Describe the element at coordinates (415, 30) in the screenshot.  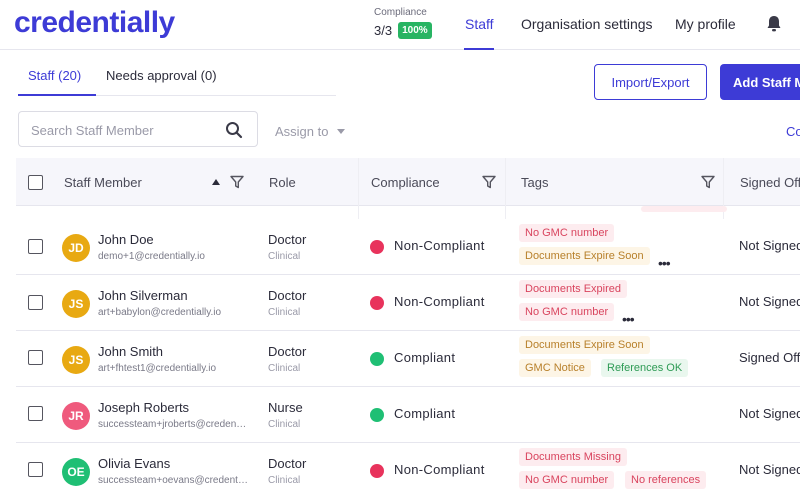
I see `compliance-badge: 100%` at that location.